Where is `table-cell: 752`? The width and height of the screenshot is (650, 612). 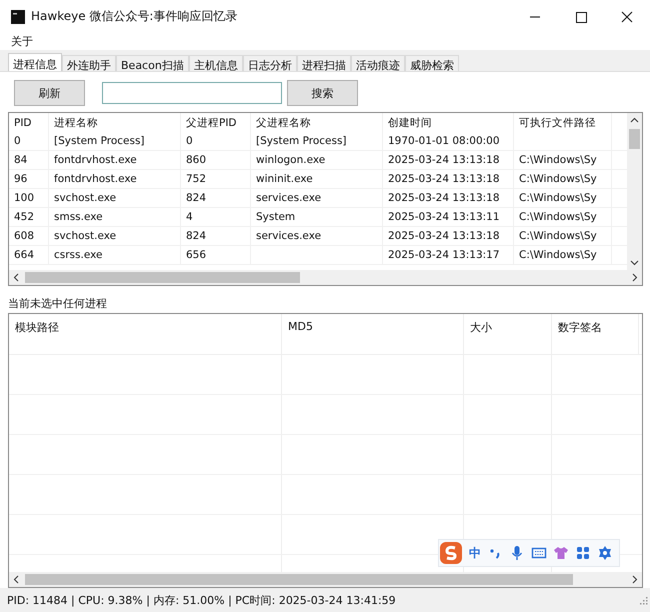 table-cell: 752 is located at coordinates (216, 179).